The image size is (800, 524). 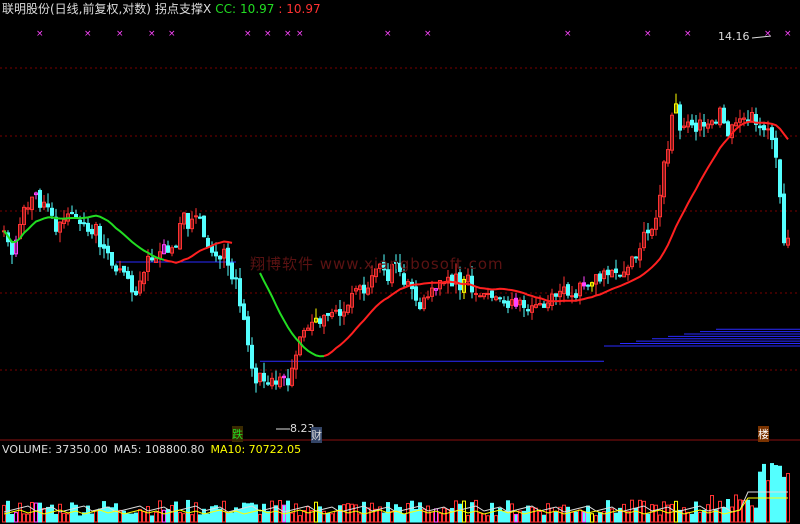 What do you see at coordinates (734, 36) in the screenshot?
I see `high-price-label: 14.16` at bounding box center [734, 36].